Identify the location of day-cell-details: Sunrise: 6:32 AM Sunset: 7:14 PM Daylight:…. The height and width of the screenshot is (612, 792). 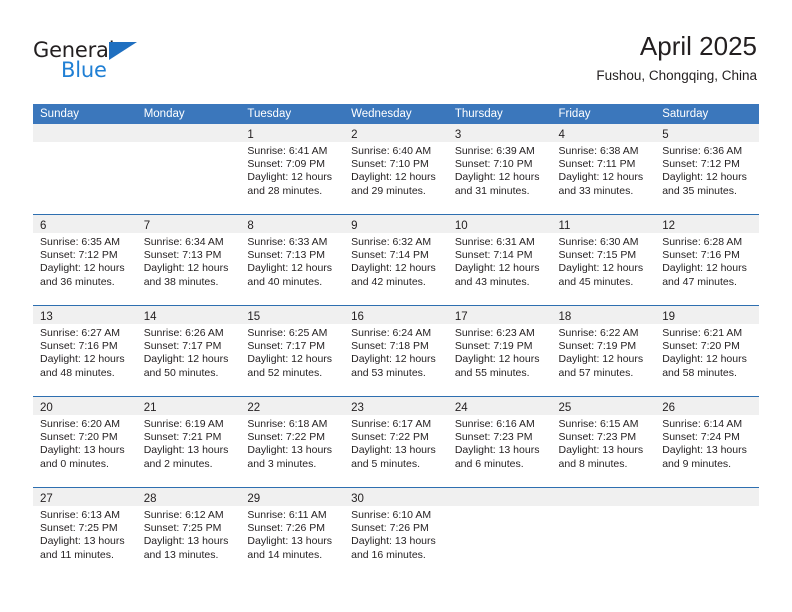
(396, 261).